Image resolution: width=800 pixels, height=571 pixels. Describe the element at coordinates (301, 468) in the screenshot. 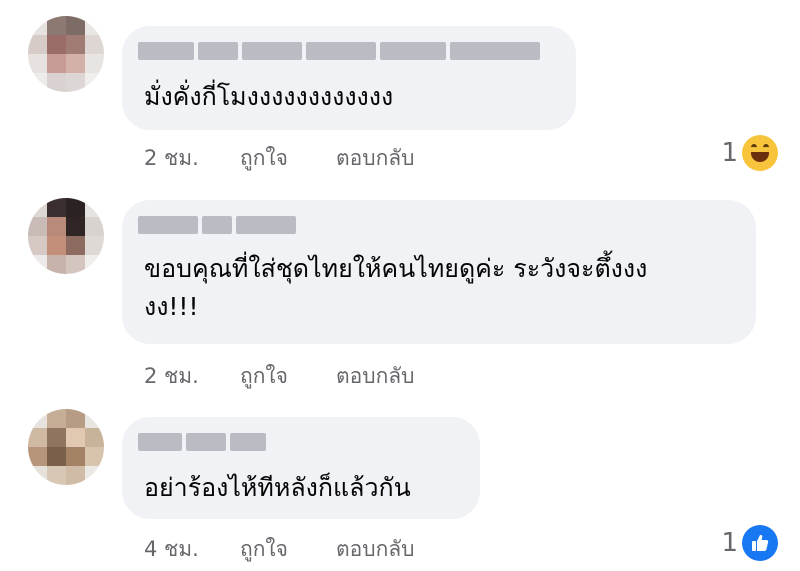

I see `comment-bubble: อย่าร้องไห้ทีหลังก็แล้วกัน` at that location.